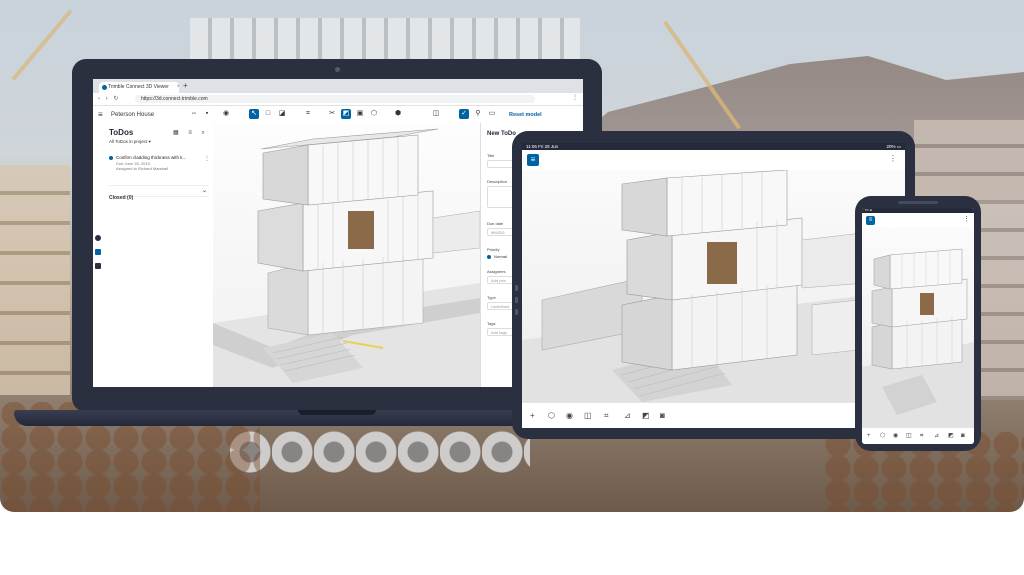 Image resolution: width=1024 pixels, height=575 pixels. Describe the element at coordinates (35, 280) in the screenshot. I see `background-building-left` at that location.